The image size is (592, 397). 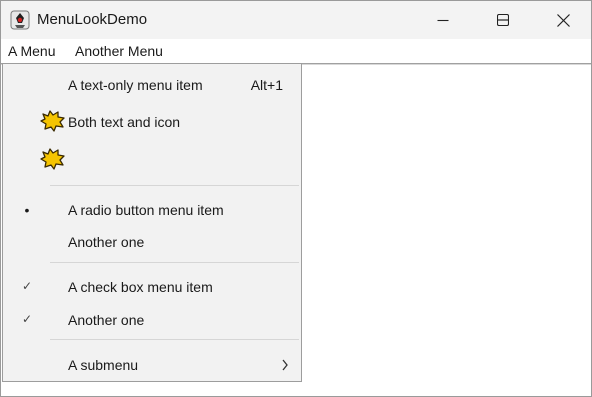 I want to click on close-icon, so click(x=563, y=20).